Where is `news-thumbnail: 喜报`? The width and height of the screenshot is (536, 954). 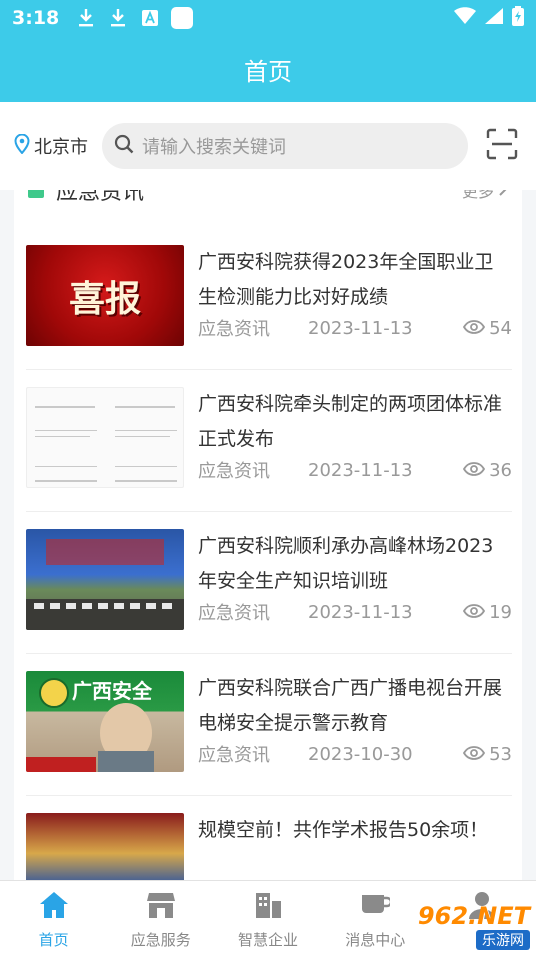 news-thumbnail: 喜报 is located at coordinates (105, 295).